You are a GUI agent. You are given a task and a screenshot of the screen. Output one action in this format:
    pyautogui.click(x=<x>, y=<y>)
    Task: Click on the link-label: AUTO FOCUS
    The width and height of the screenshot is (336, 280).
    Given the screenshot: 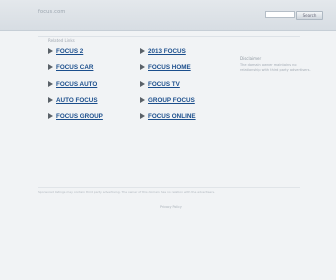 What is the action you would take?
    pyautogui.click(x=77, y=100)
    